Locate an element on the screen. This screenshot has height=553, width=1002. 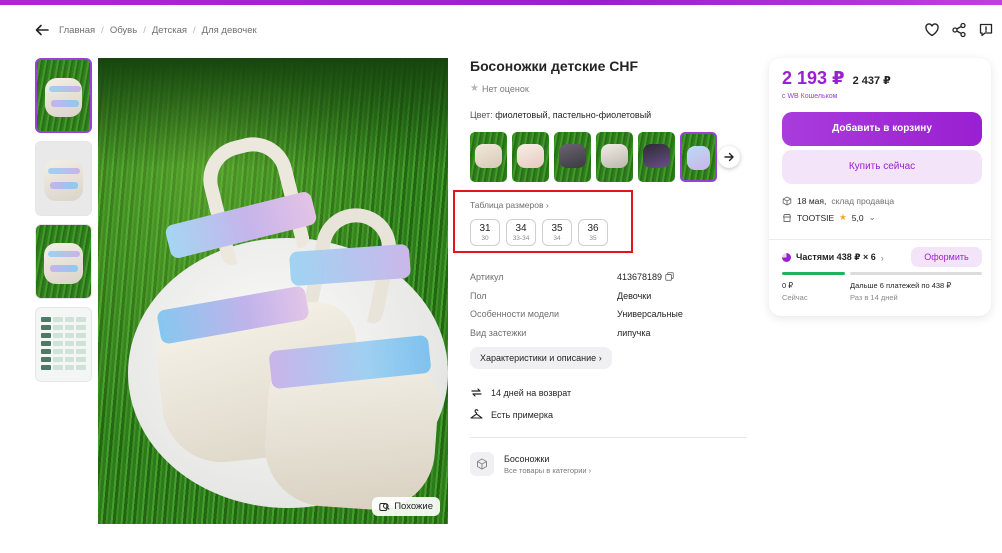
box-icon is located at coordinates (787, 201).